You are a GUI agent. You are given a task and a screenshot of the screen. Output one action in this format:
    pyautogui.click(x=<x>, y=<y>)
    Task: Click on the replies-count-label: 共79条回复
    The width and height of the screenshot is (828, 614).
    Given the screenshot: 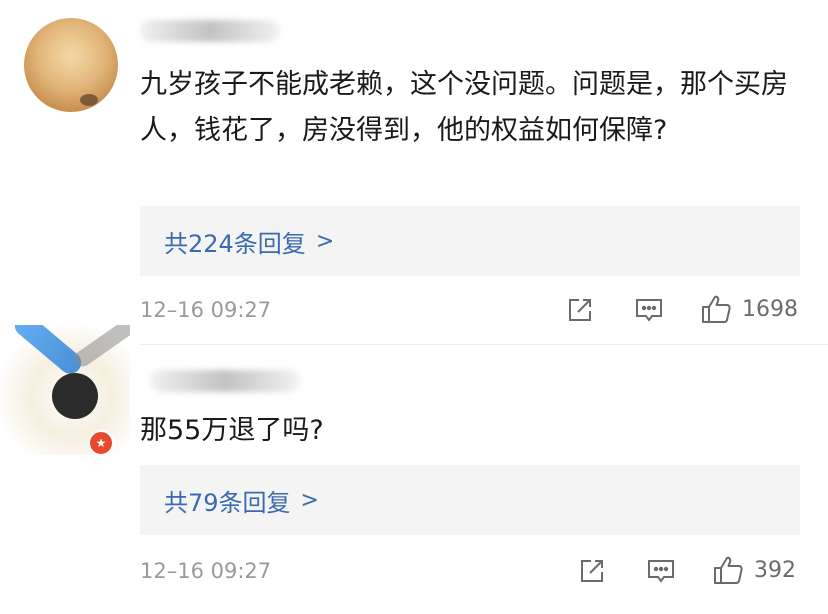 What is the action you would take?
    pyautogui.click(x=227, y=502)
    